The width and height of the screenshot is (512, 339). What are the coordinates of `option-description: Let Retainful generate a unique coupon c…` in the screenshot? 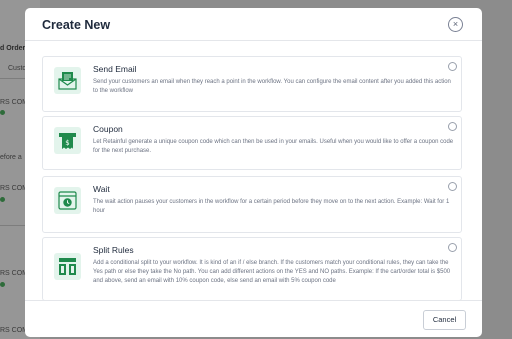 It's located at (273, 146).